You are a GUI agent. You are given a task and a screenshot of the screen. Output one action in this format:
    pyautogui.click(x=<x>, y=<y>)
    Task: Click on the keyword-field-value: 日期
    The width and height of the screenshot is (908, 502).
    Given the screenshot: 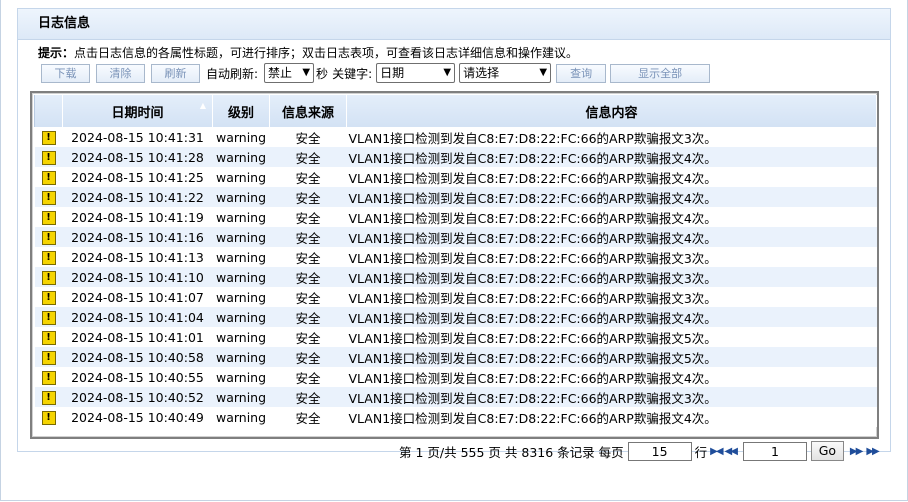 What is the action you would take?
    pyautogui.click(x=392, y=73)
    